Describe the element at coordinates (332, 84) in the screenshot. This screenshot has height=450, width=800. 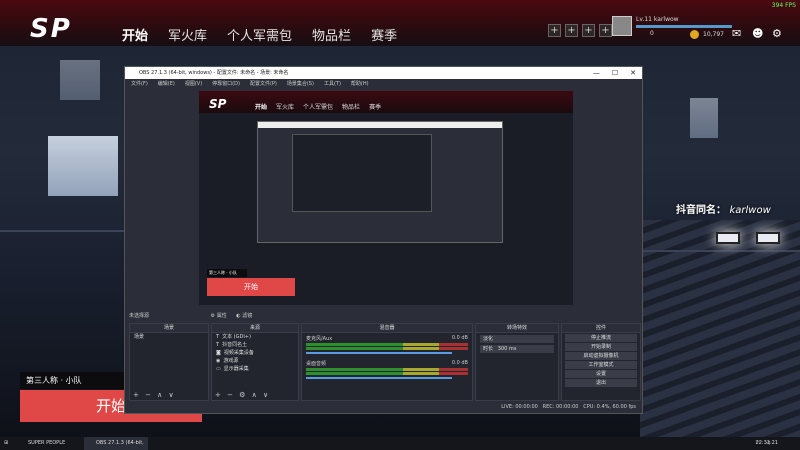
I see `menu-tools: 工具(T)` at that location.